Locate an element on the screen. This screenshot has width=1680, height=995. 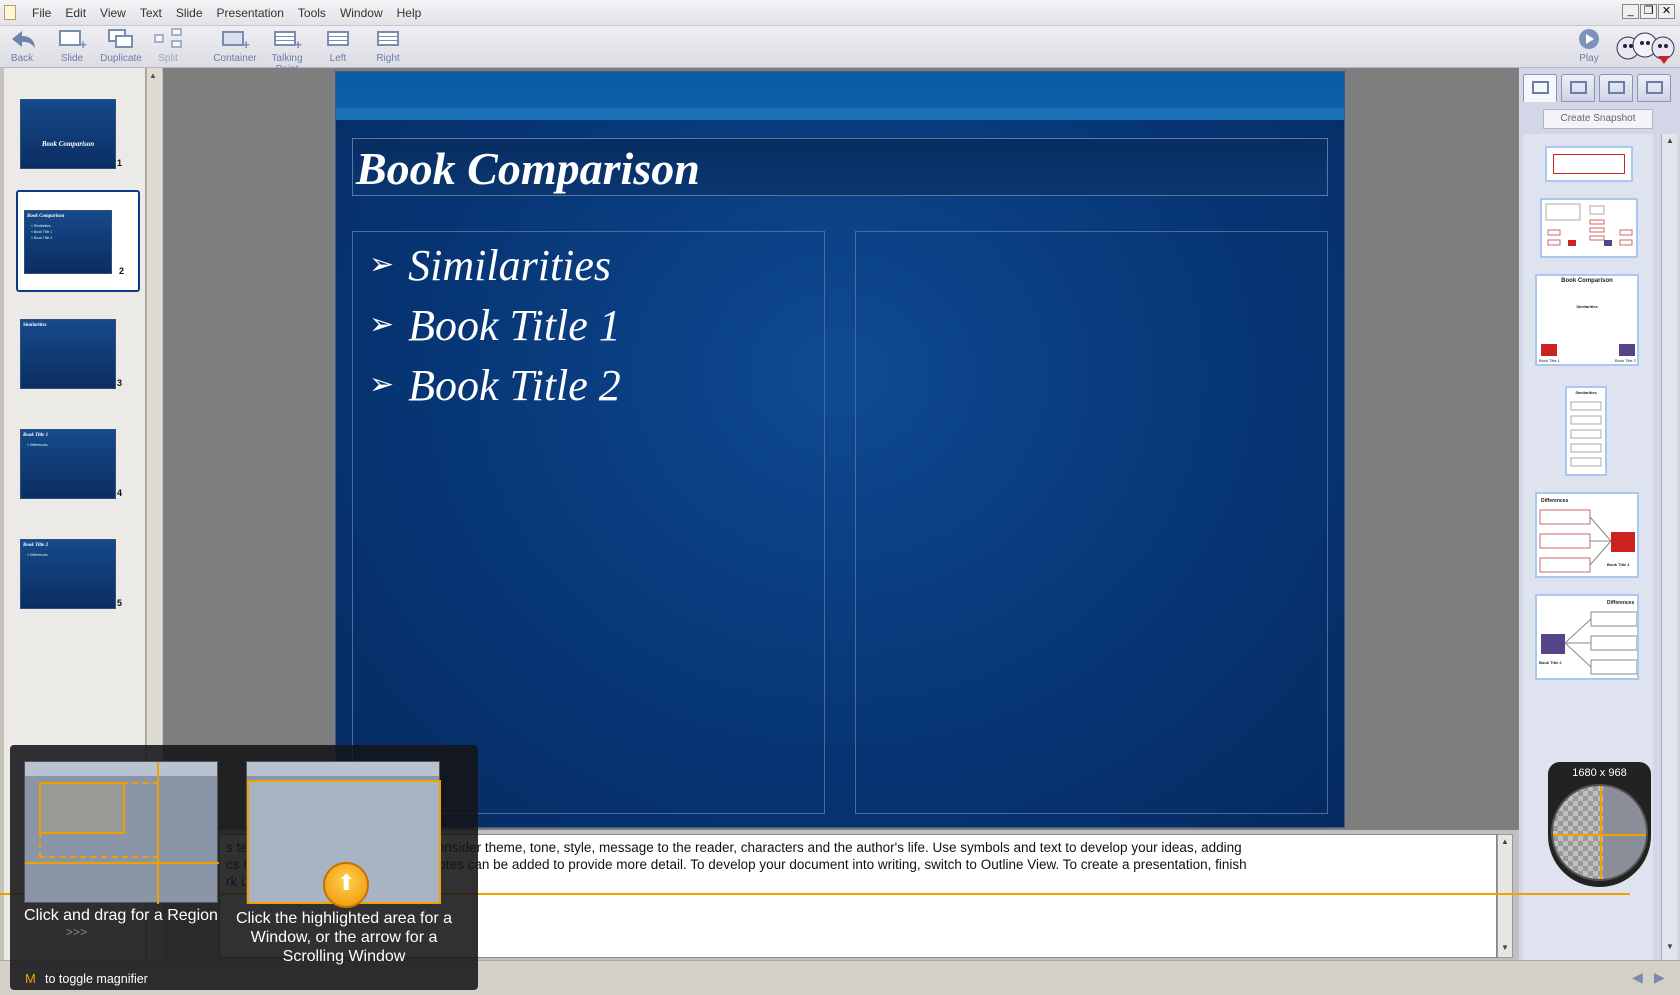
snapshot-title: Differences is located at coordinates (1621, 603).